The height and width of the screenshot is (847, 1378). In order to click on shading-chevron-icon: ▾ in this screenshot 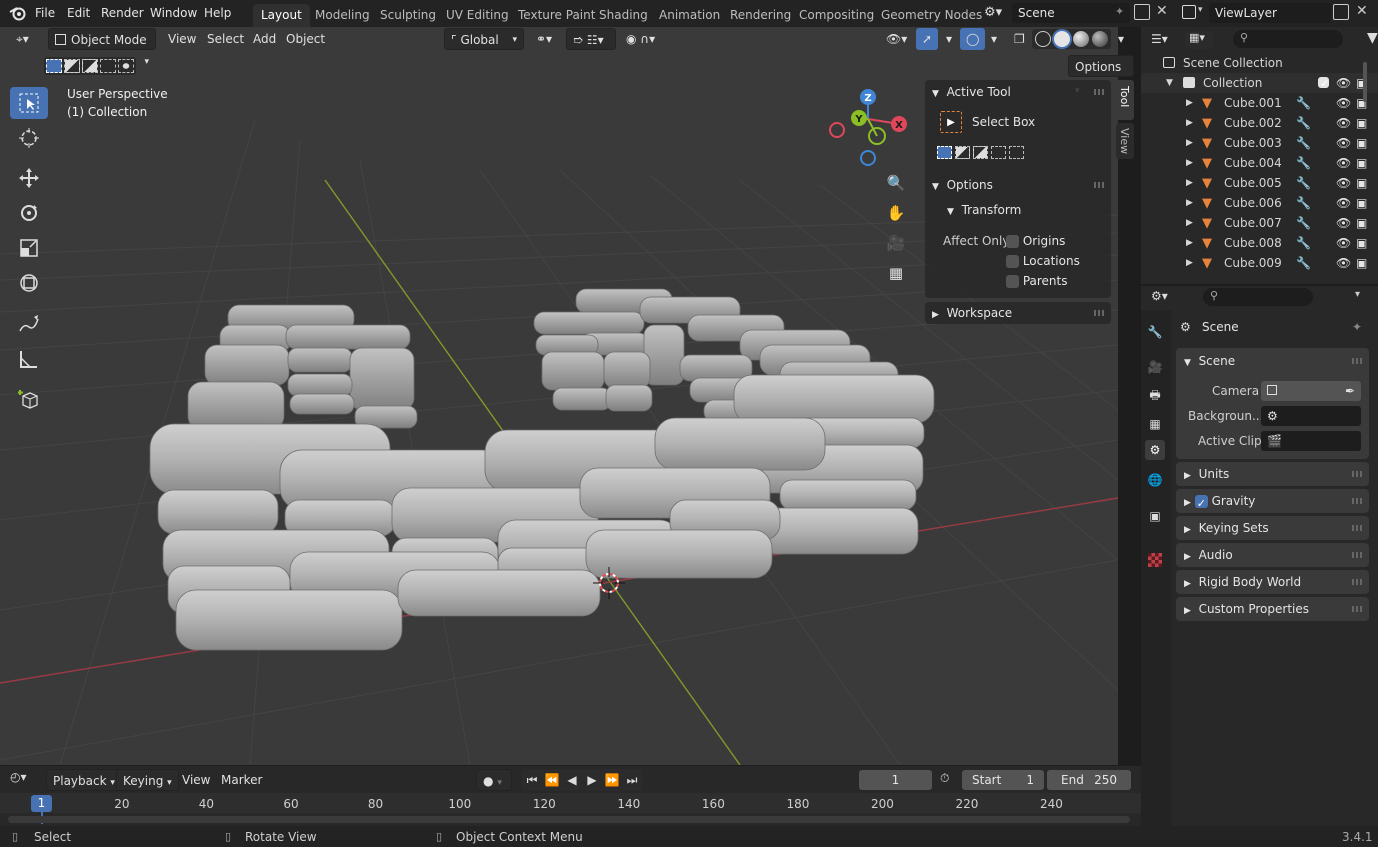, I will do `click(1121, 39)`.